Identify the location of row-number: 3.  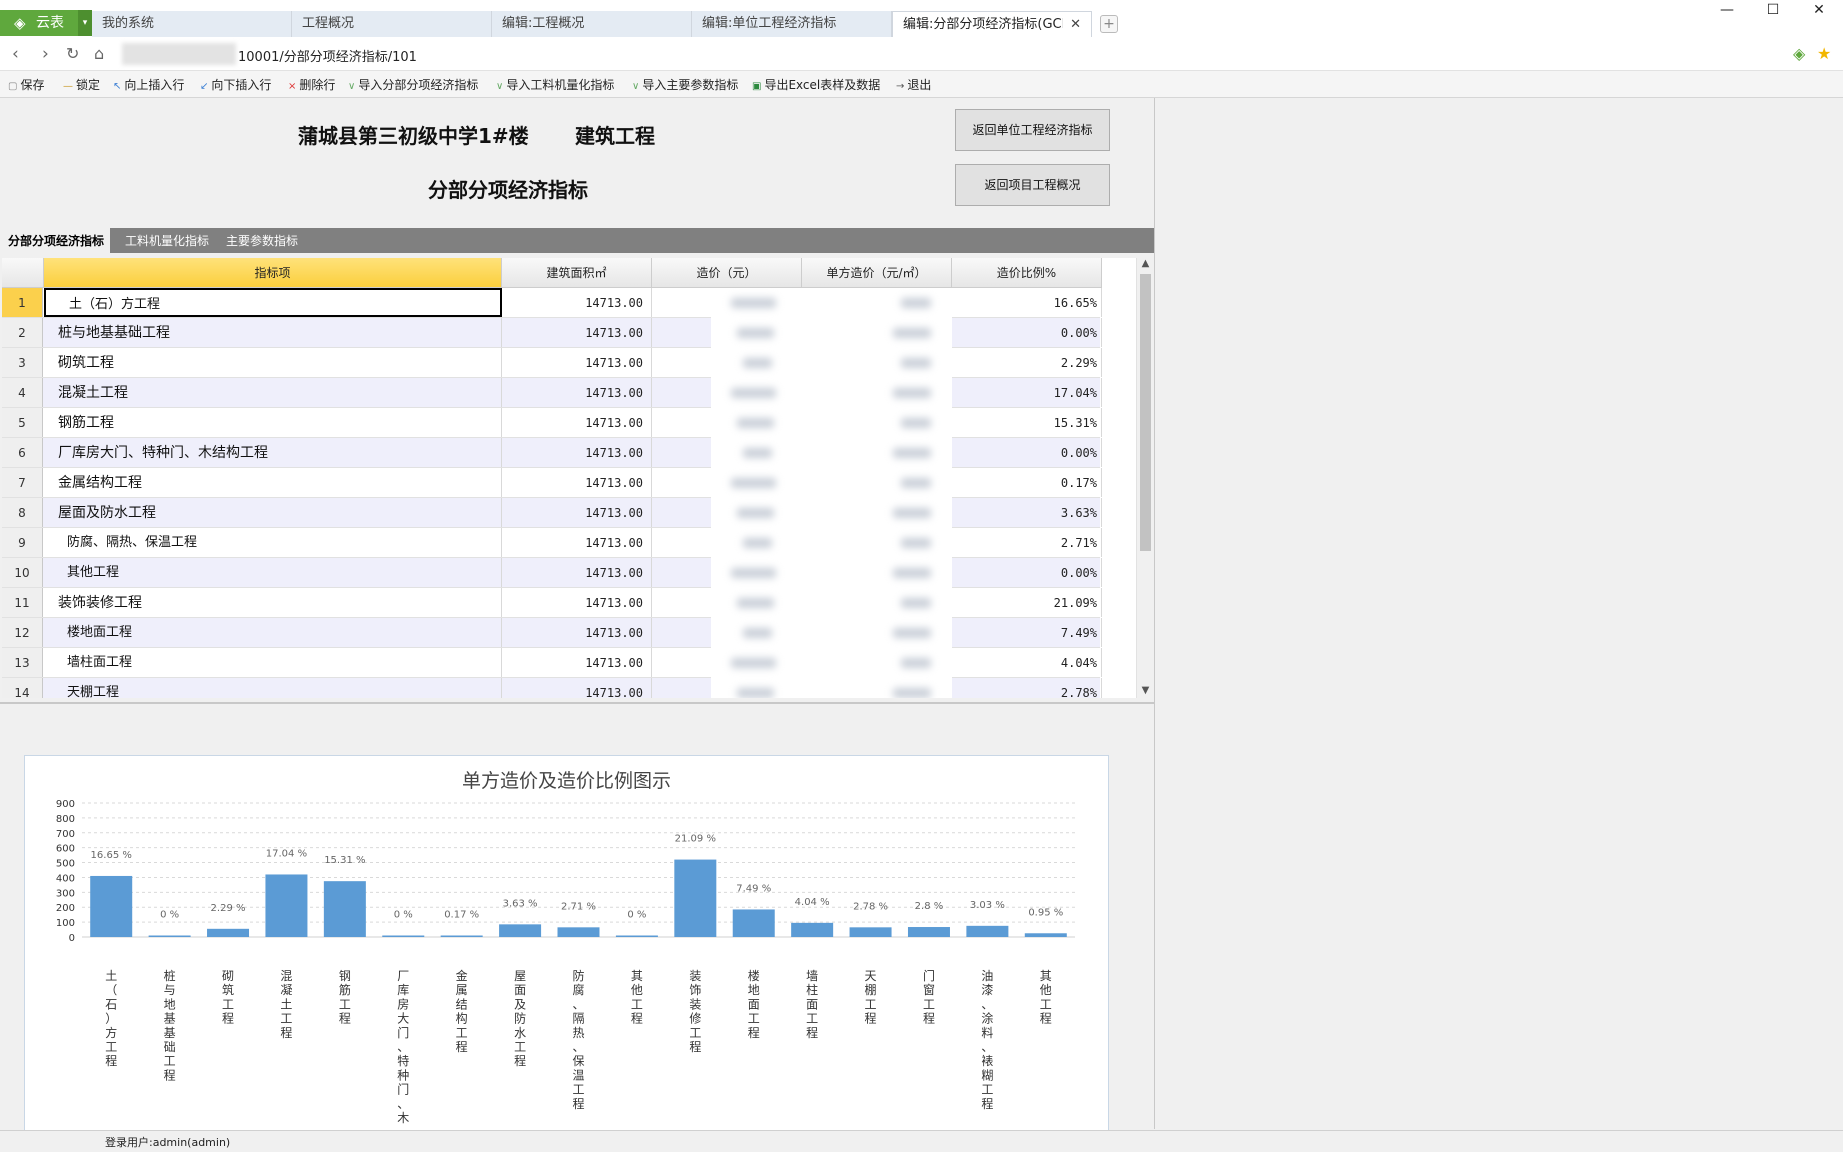
(22, 362).